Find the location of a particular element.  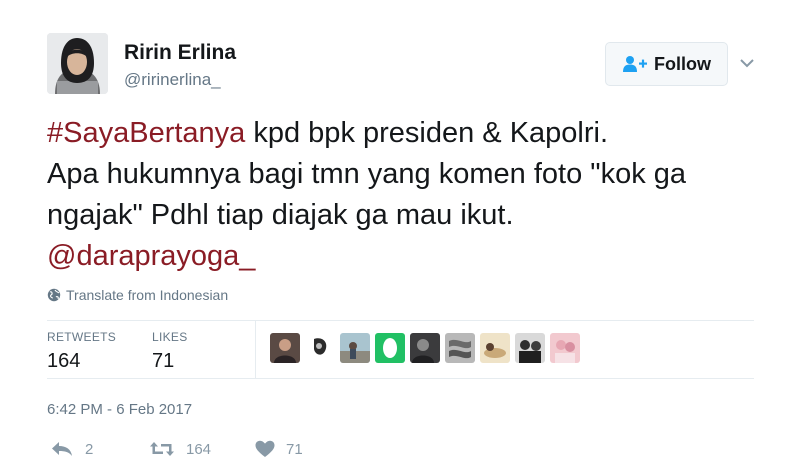

tweet-timestamp: 6:42 PM - 6 Feb 2017 is located at coordinates (119, 409).